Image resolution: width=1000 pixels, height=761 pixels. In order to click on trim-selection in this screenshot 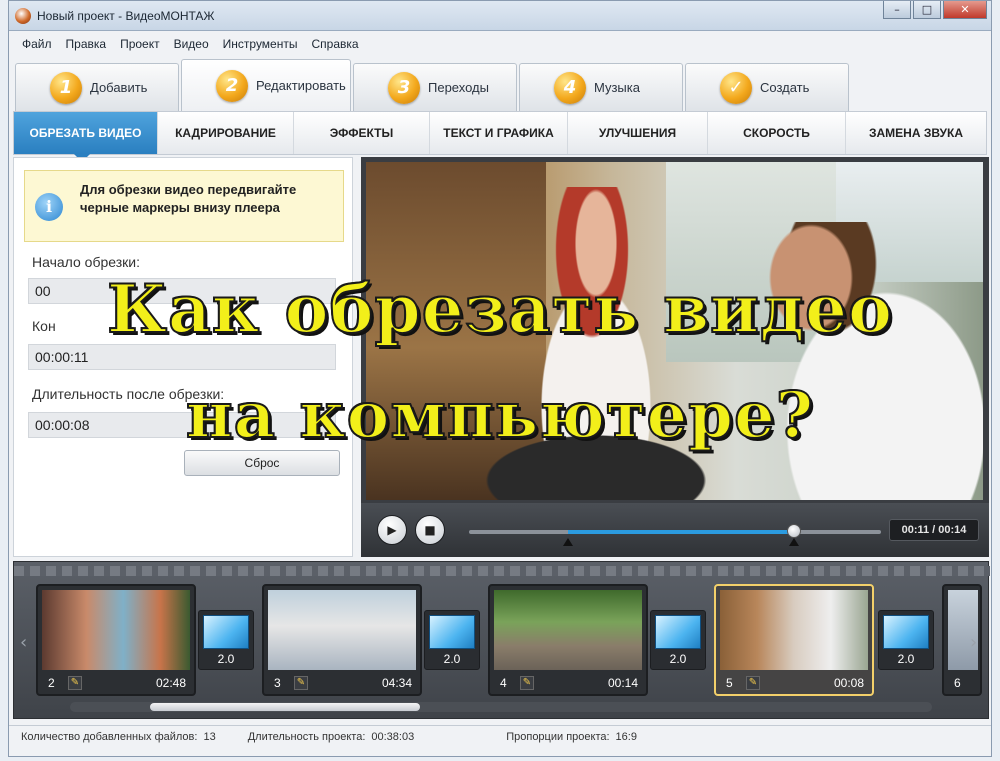, I will do `click(681, 532)`.